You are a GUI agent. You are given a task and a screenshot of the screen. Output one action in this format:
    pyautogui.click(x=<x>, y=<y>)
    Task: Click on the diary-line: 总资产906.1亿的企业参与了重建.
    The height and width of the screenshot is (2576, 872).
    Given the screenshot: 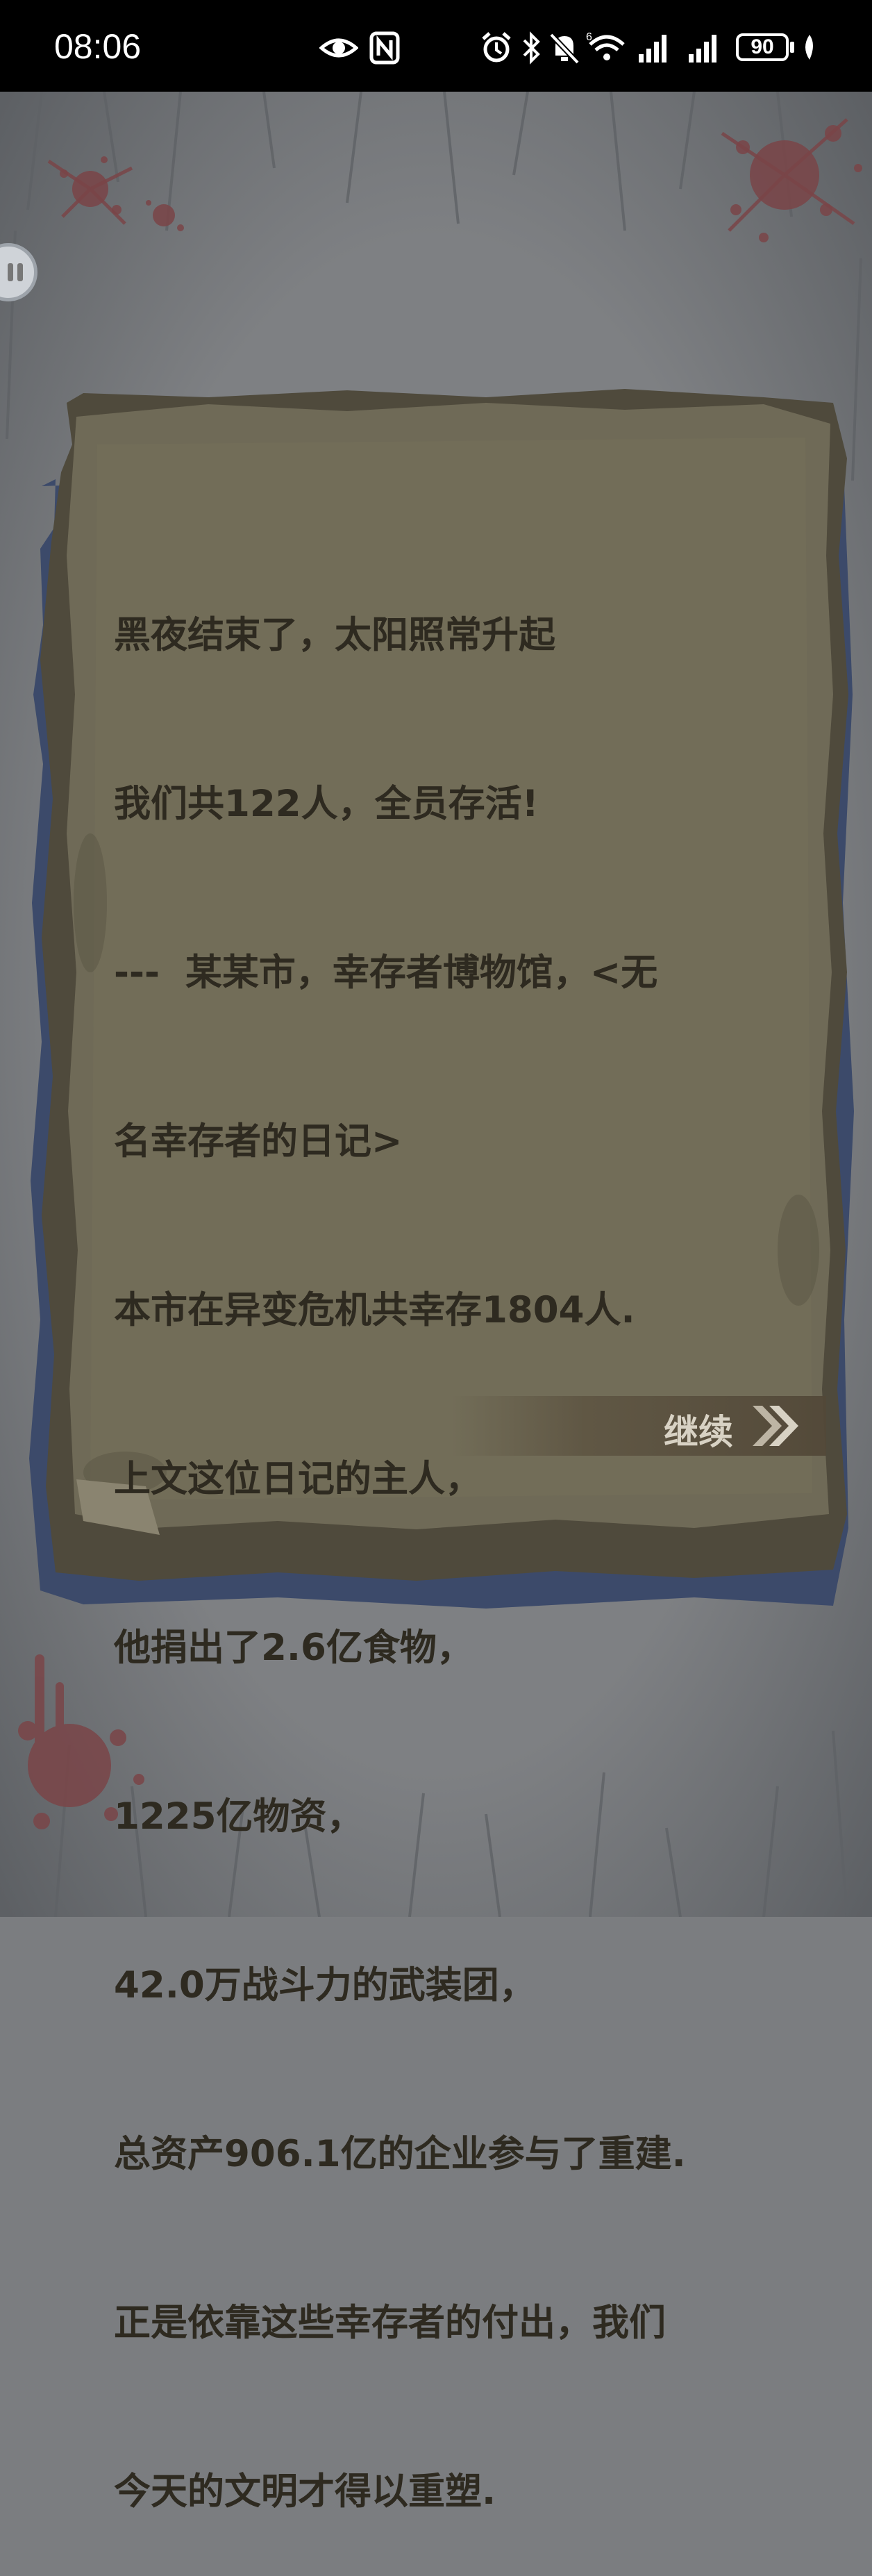 What is the action you would take?
    pyautogui.click(x=400, y=2154)
    